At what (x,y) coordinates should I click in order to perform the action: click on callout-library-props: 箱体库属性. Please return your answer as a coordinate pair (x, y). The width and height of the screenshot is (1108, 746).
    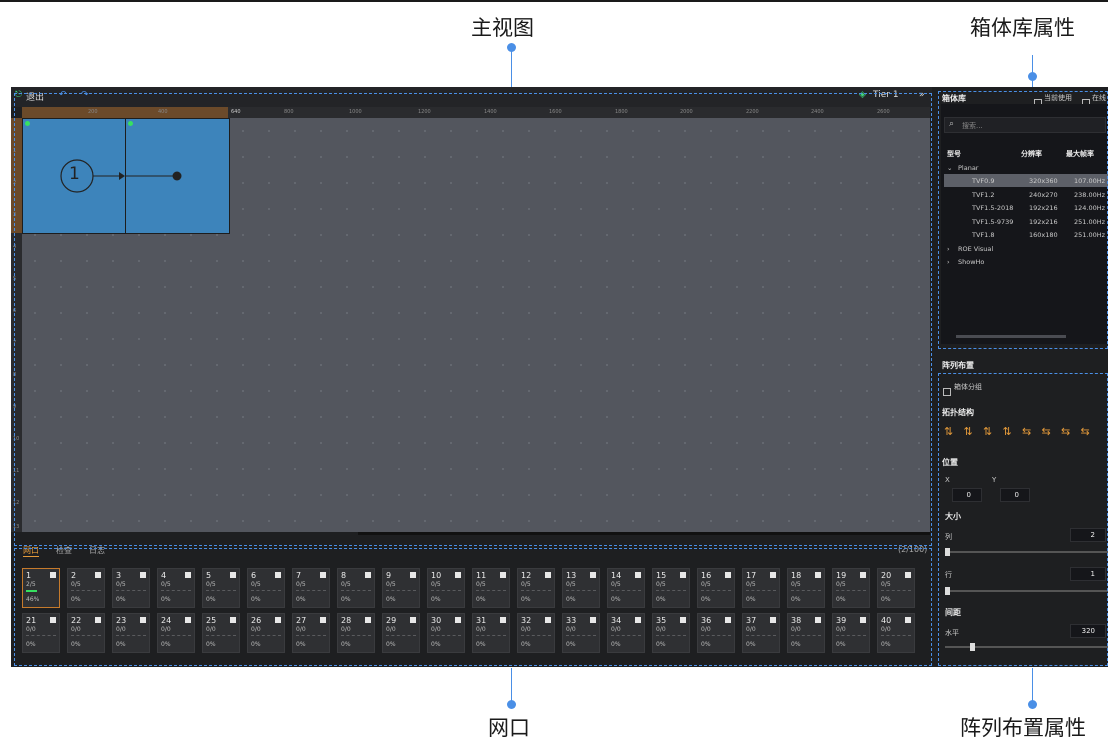
    Looking at the image, I should click on (1022, 28).